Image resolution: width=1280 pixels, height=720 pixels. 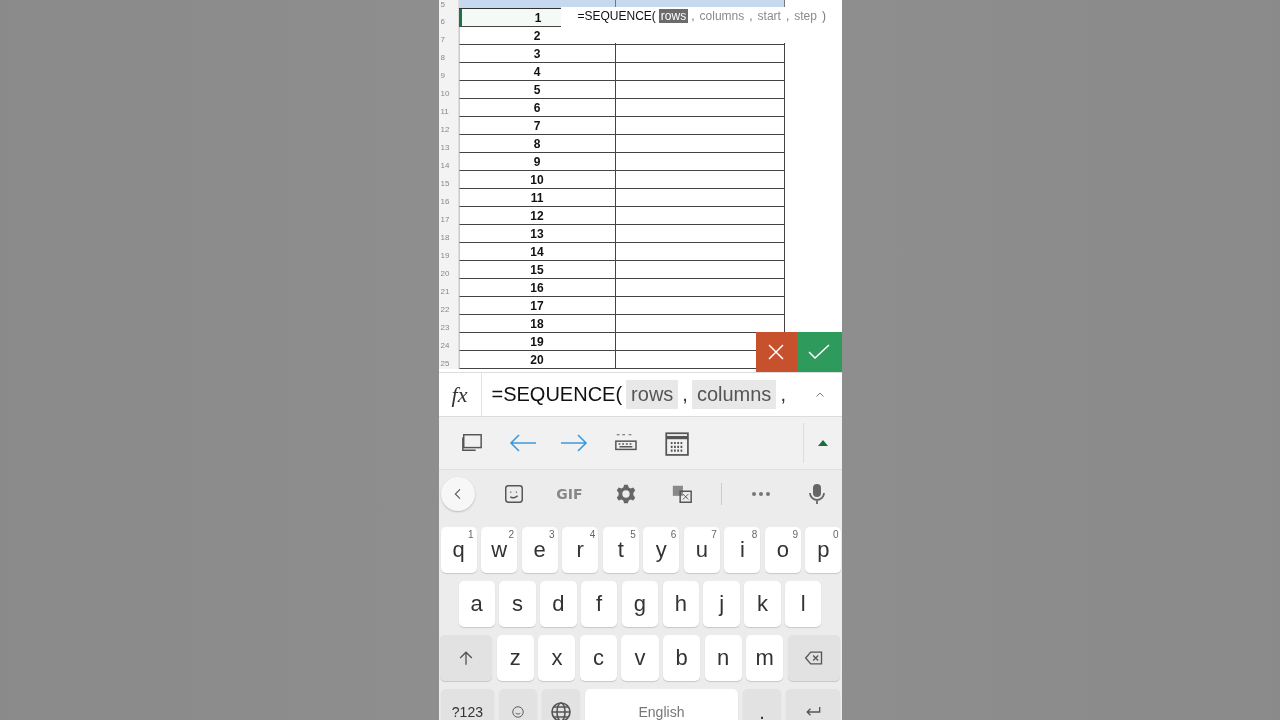 I want to click on table-cell: 7, so click(x=537, y=126).